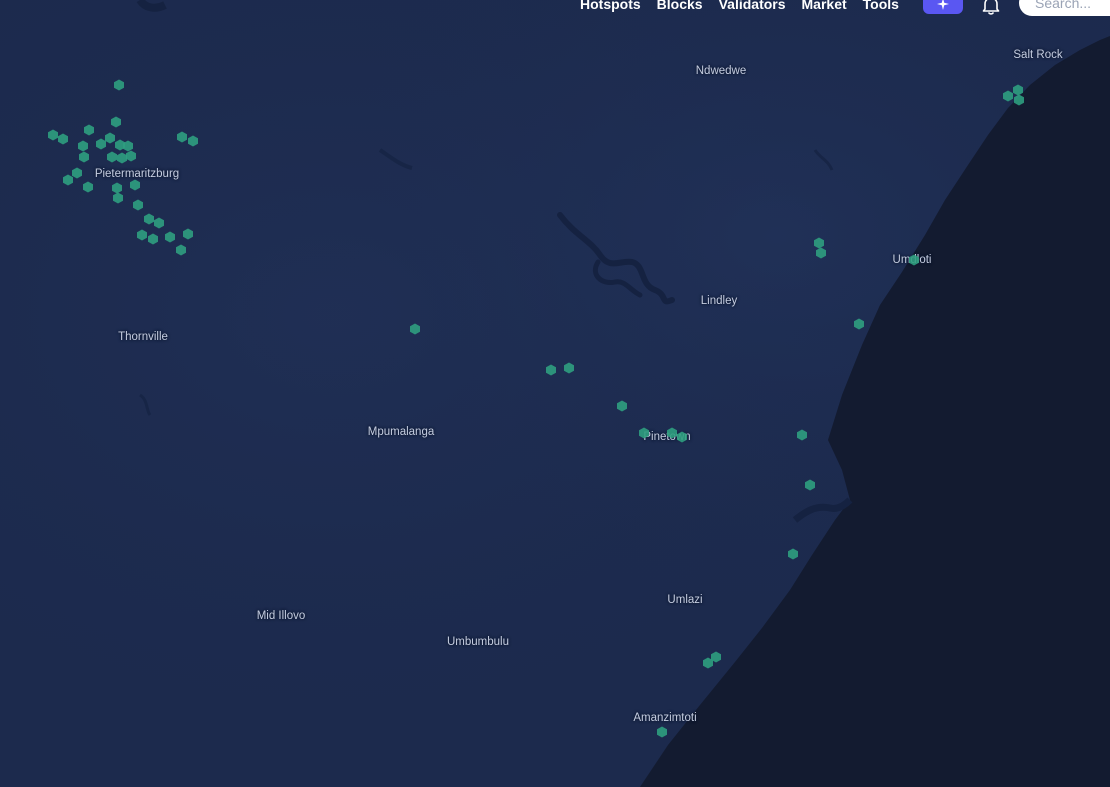  I want to click on nav-validators-link: Validators, so click(752, 6).